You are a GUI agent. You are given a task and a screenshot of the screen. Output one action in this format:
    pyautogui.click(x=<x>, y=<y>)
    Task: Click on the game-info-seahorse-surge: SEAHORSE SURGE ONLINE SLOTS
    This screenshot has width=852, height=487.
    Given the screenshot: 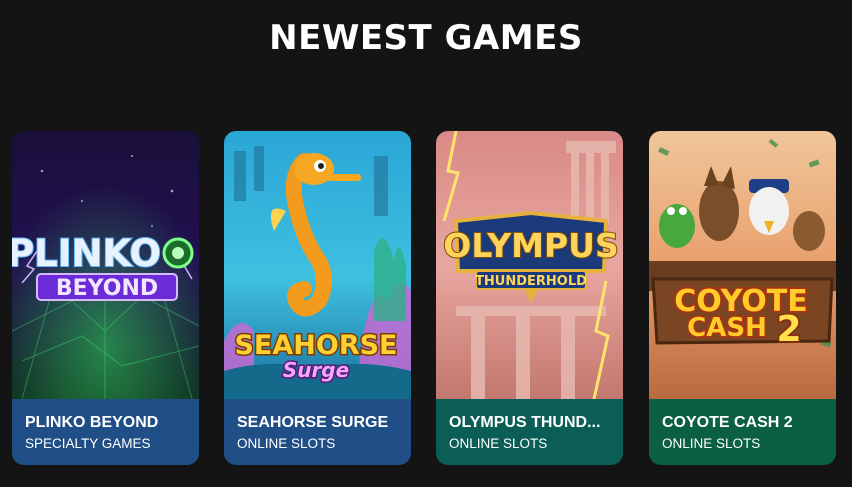 What is the action you would take?
    pyautogui.click(x=317, y=432)
    